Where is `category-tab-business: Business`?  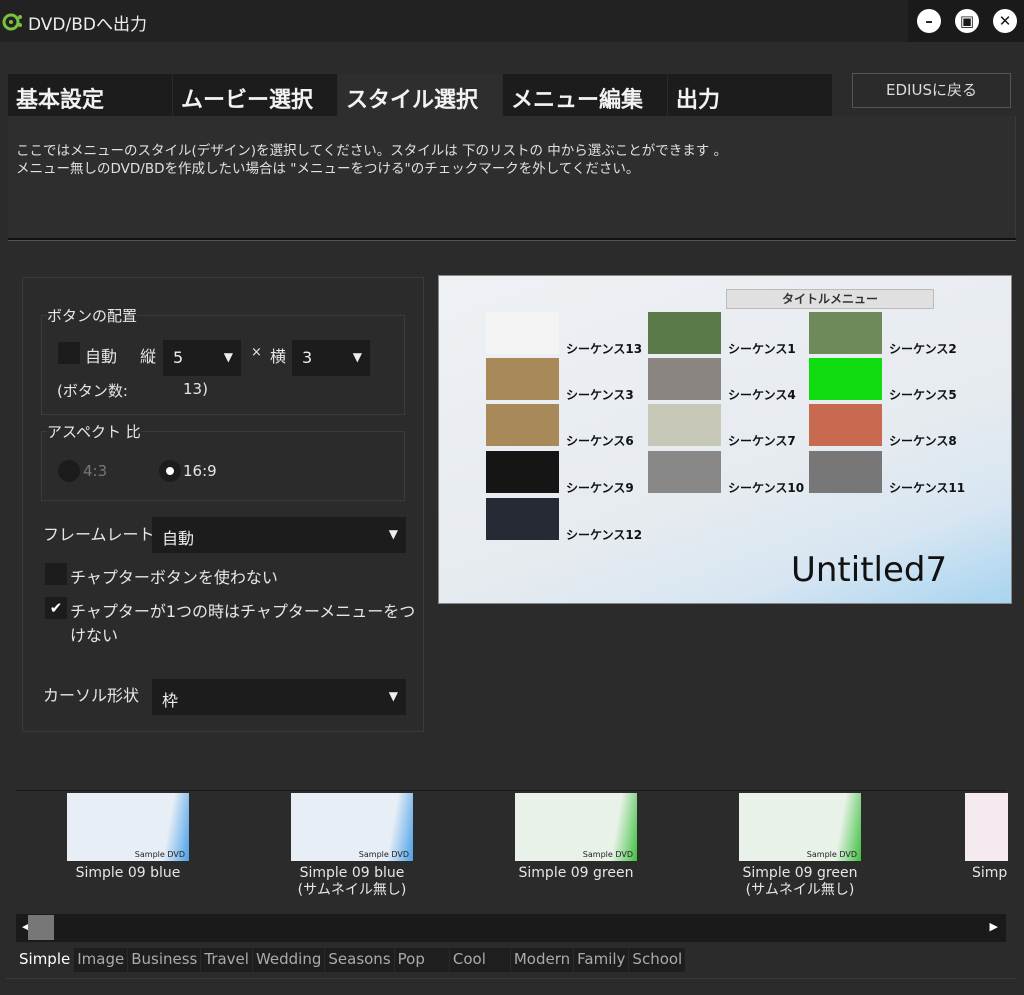
category-tab-business: Business is located at coordinates (164, 960).